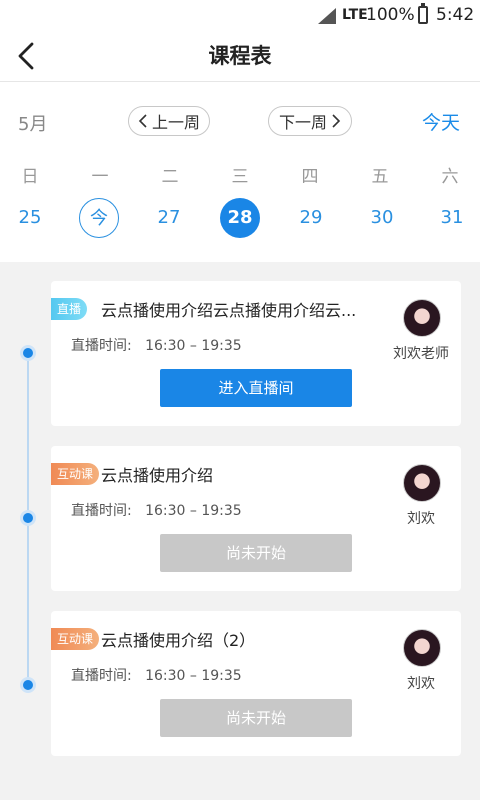 This screenshot has height=800, width=480. I want to click on weekday-label: 五, so click(380, 177).